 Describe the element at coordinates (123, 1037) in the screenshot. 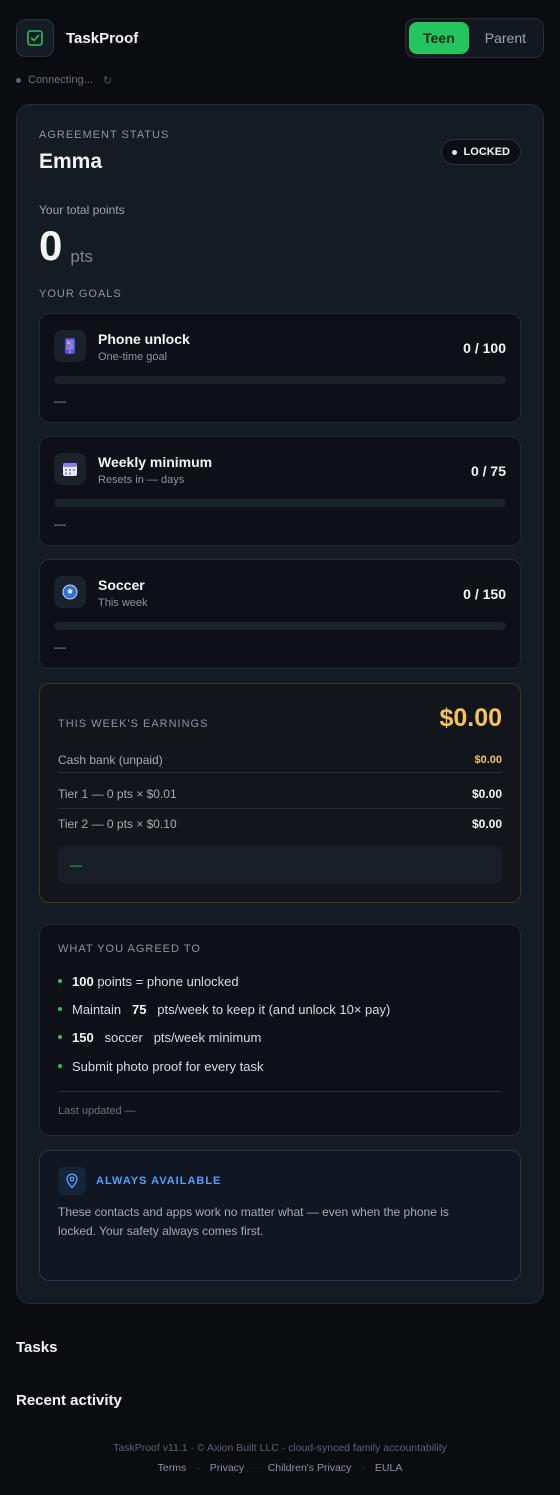

I see `agreement-item-mid: soccer` at that location.